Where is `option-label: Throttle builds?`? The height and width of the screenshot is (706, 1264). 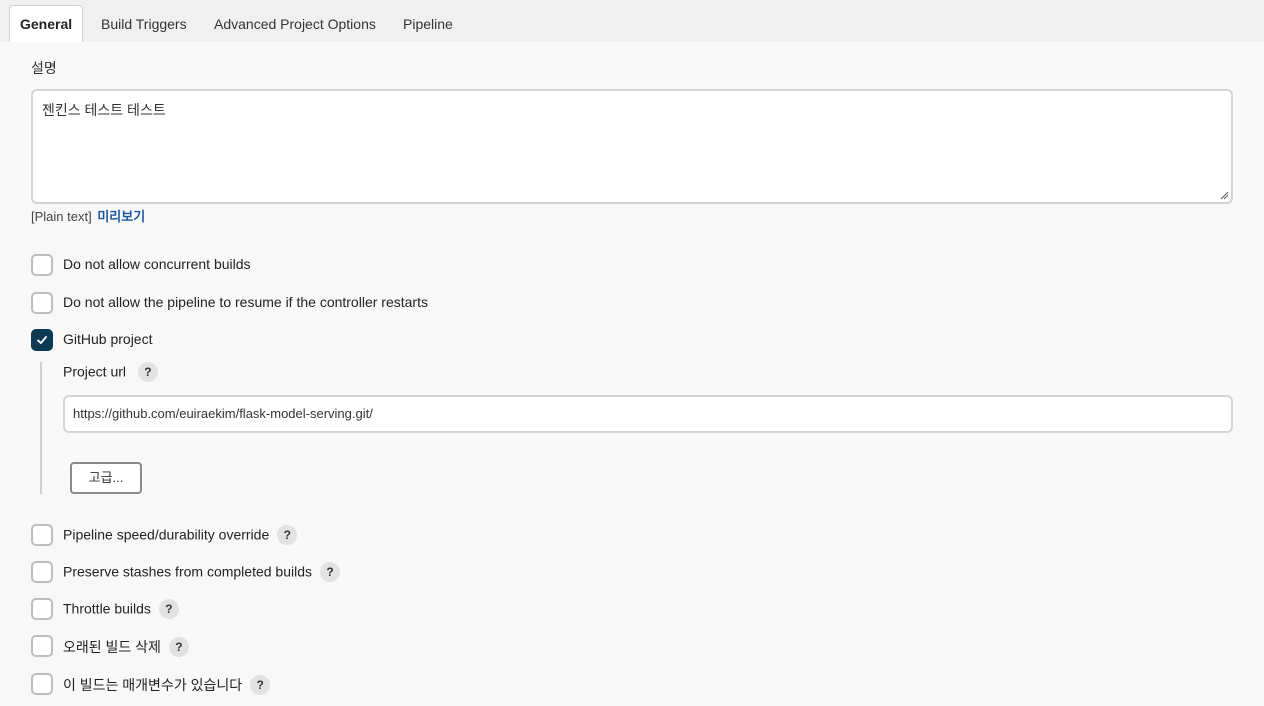 option-label: Throttle builds? is located at coordinates (121, 609).